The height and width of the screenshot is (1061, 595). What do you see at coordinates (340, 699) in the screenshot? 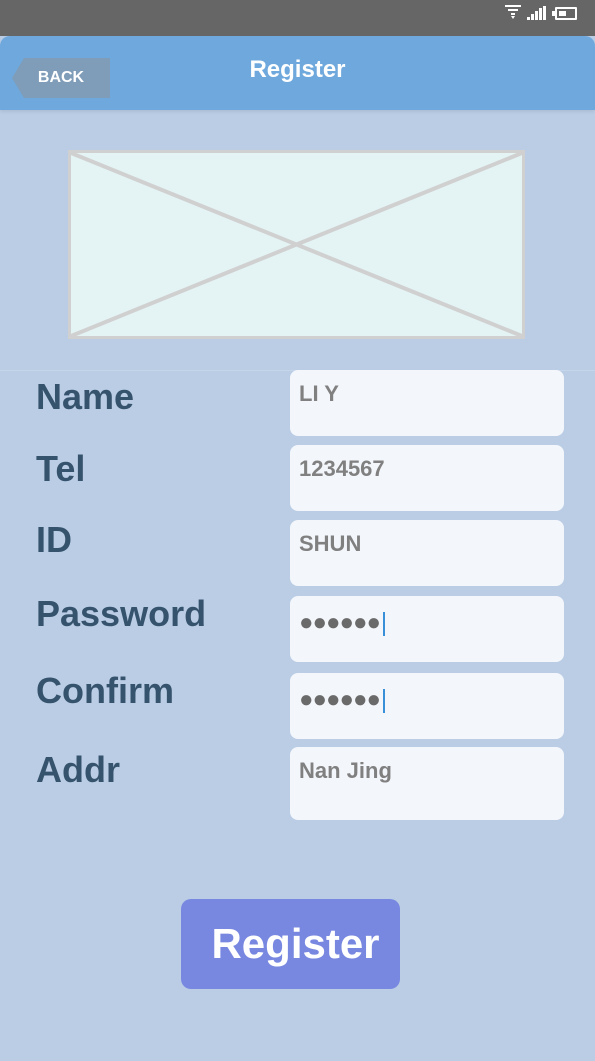
I see `confirm-password-value: ●●●●●●` at bounding box center [340, 699].